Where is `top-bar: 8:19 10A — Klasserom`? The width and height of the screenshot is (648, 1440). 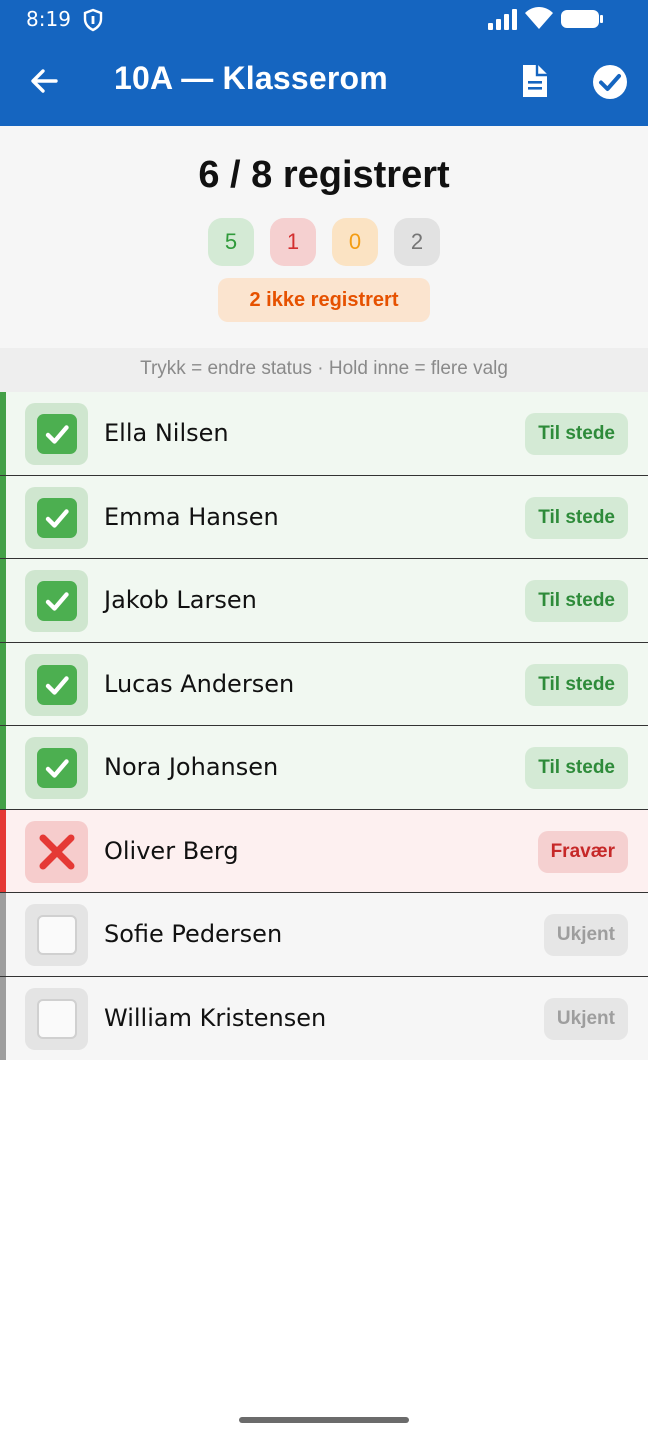
top-bar: 8:19 10A — Klasserom is located at coordinates (324, 63).